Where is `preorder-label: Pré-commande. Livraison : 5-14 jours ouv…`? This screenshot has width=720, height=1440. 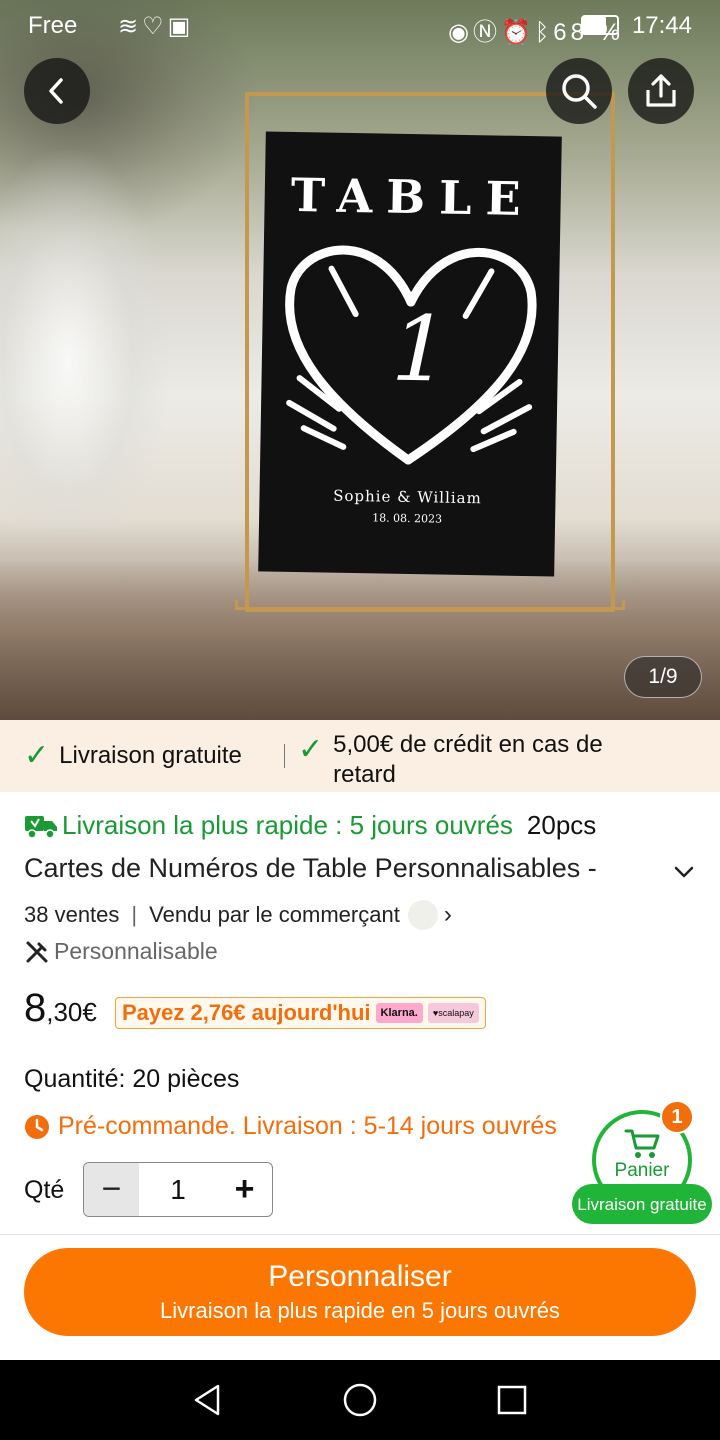
preorder-label: Pré-commande. Livraison : 5-14 jours ouv… is located at coordinates (307, 1126).